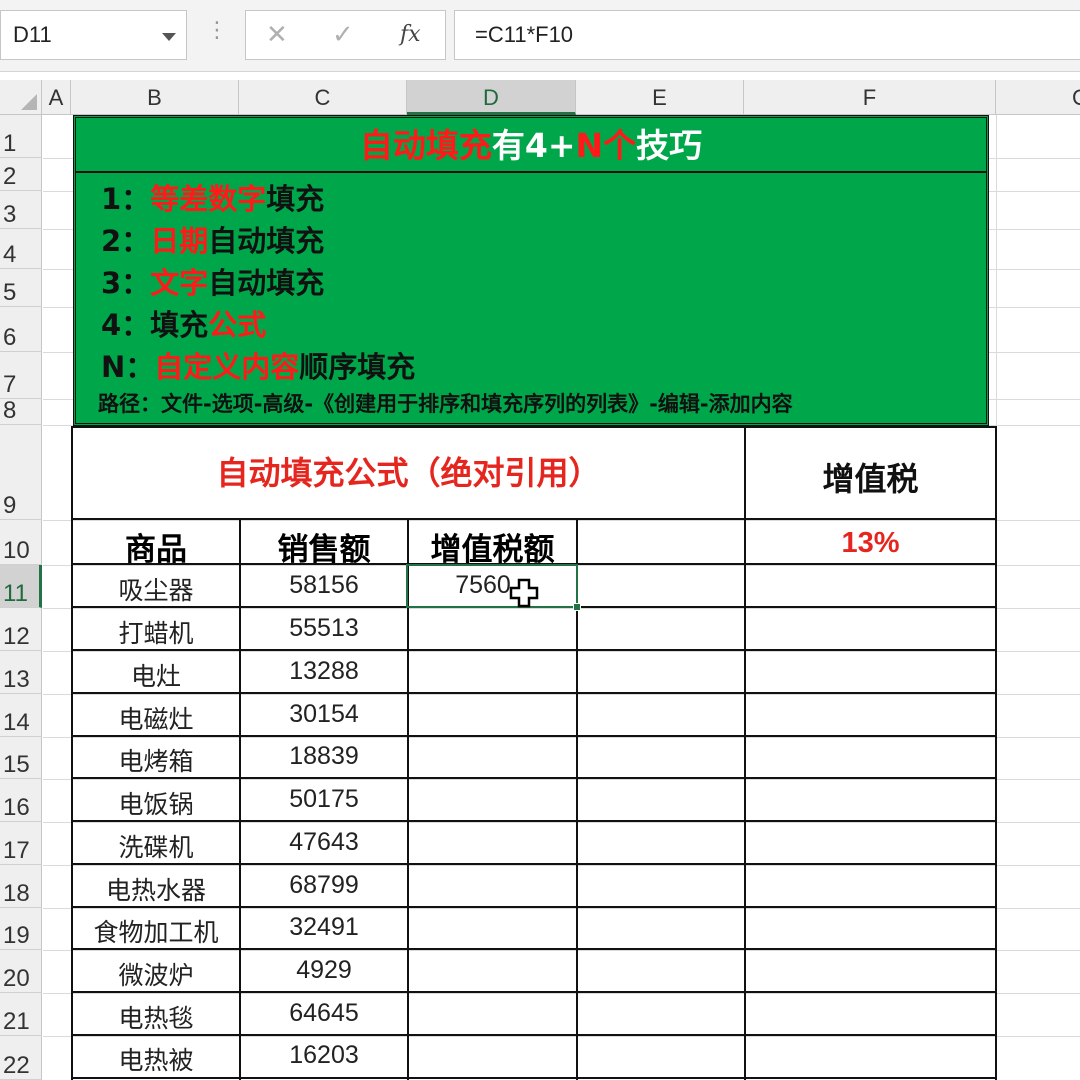 The width and height of the screenshot is (1080, 1080). Describe the element at coordinates (323, 97) in the screenshot. I see `column-header-c: C` at that location.